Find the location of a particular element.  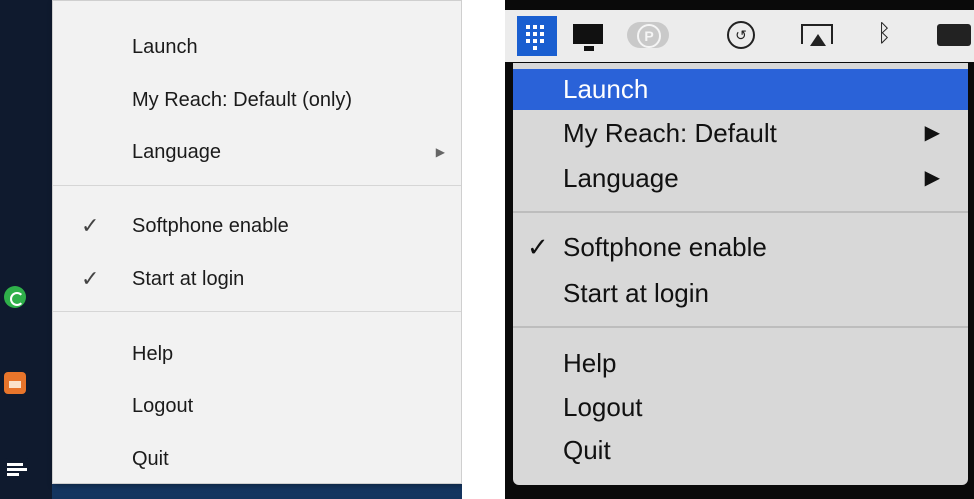

win-menu-item-quit: Quit is located at coordinates (257, 459).